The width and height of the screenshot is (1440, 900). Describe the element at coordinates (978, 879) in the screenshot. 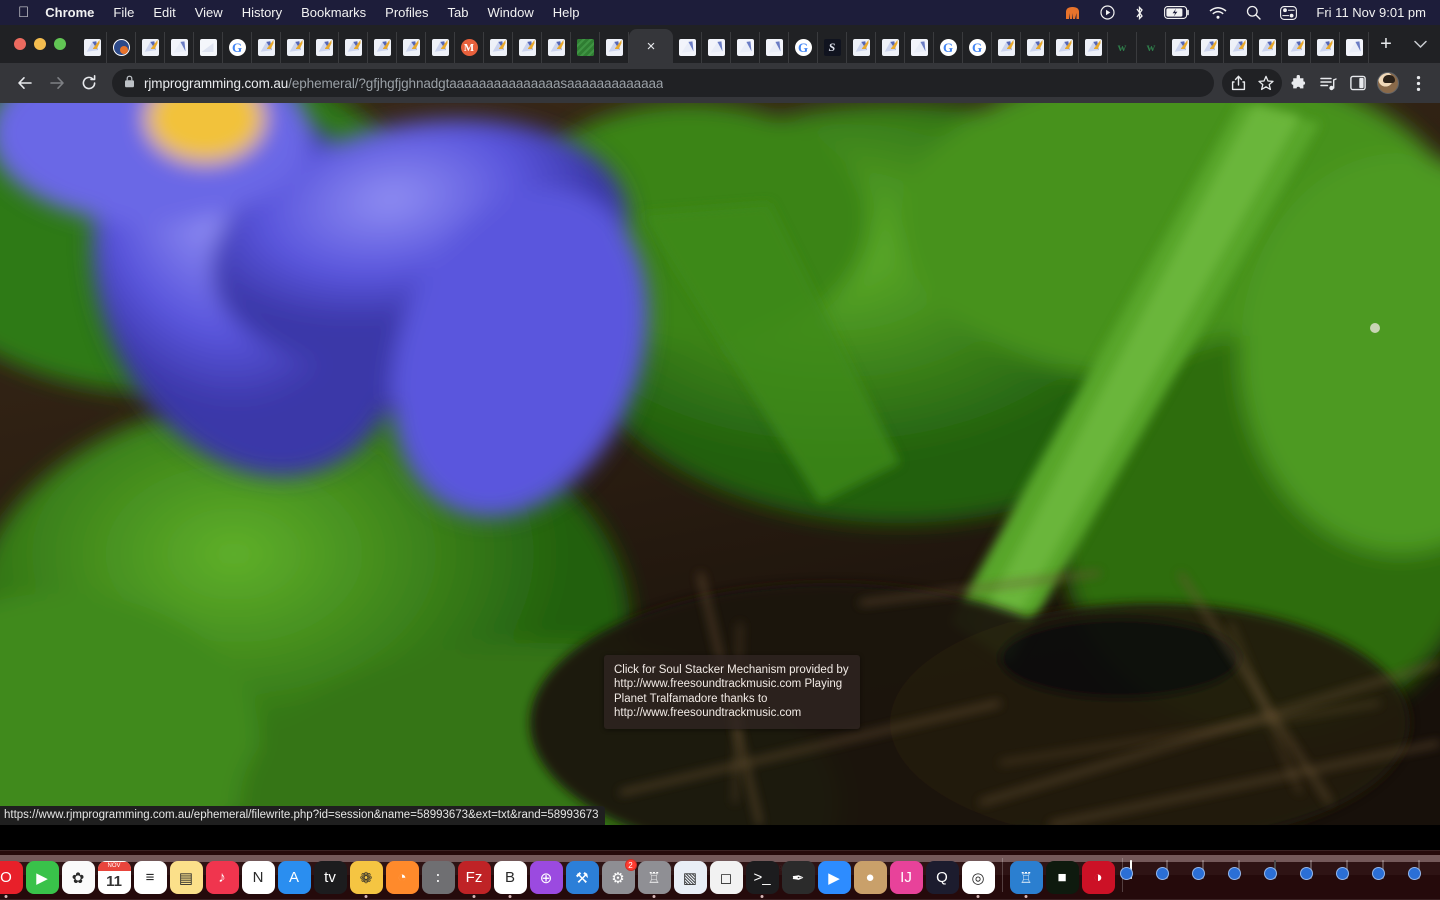

I see `dock-item-chrome: ◎` at that location.